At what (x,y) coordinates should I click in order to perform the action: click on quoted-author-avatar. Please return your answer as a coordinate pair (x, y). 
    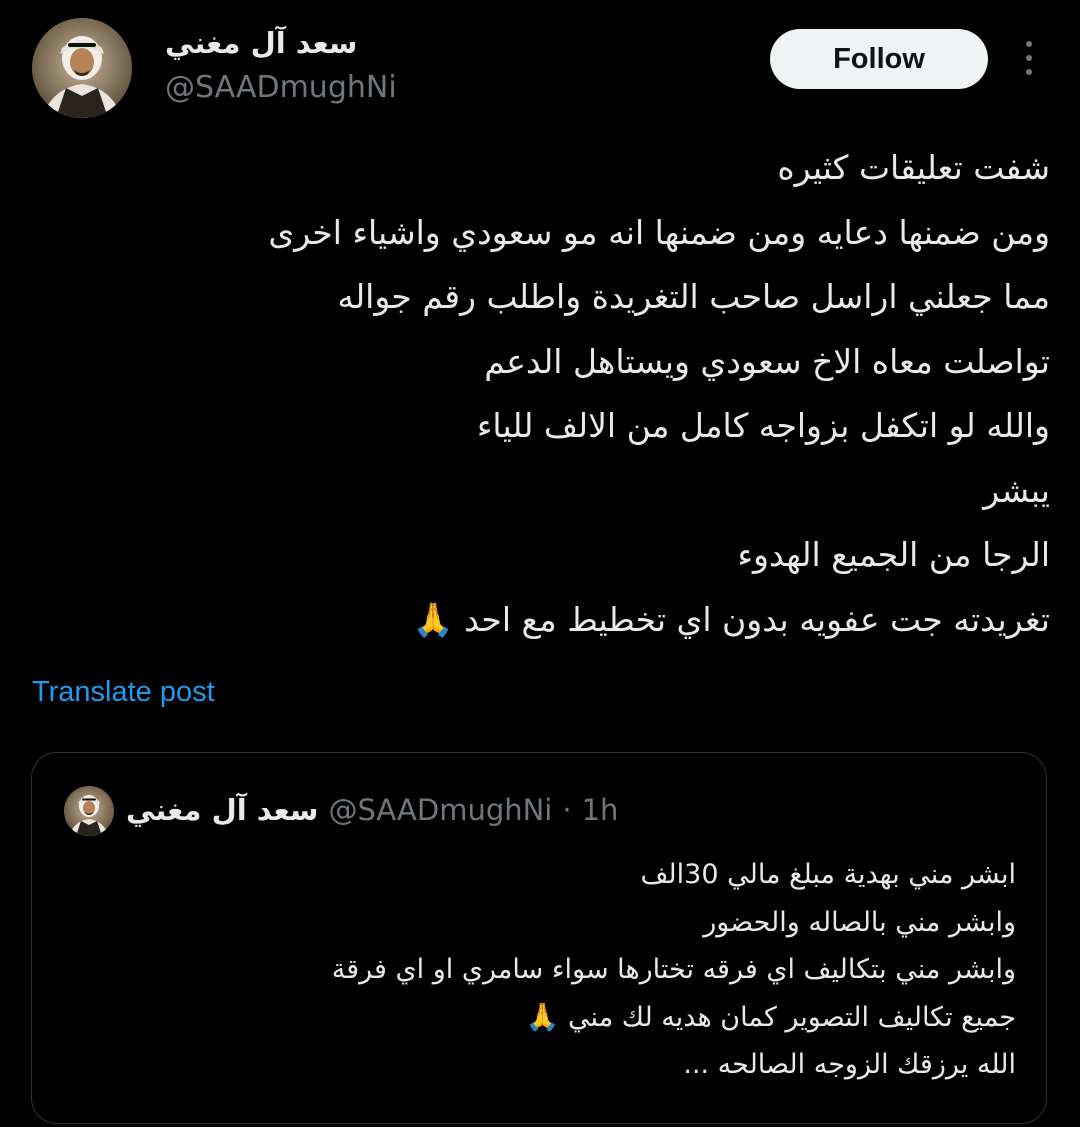
    Looking at the image, I should click on (89, 811).